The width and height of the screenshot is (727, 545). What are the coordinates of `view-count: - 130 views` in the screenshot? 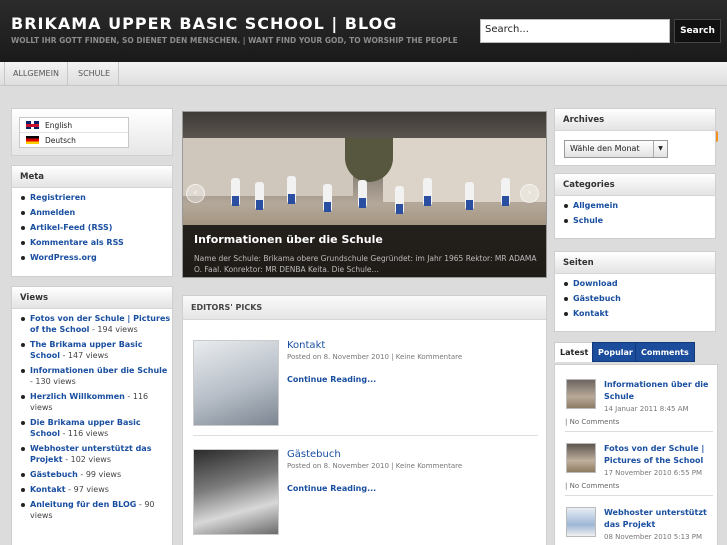 It's located at (53, 381).